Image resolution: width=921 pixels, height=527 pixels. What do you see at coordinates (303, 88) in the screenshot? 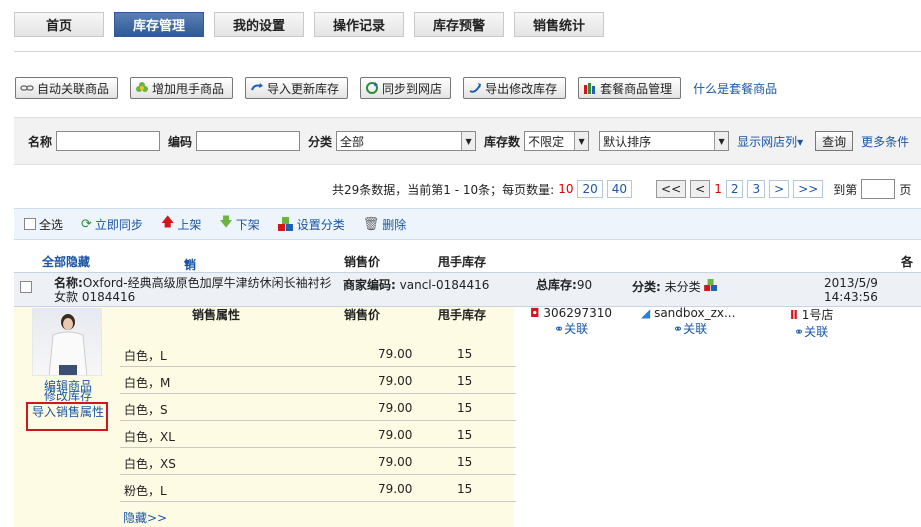
I see `import-stock-label: 导入更新库存` at bounding box center [303, 88].